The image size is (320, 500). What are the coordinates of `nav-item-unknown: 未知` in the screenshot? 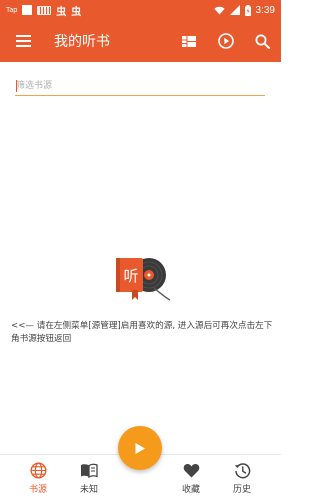 It's located at (89, 479).